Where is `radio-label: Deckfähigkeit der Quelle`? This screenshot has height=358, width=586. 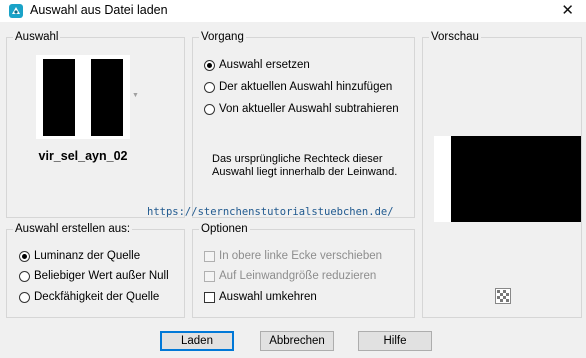 radio-label: Deckfähigkeit der Quelle is located at coordinates (97, 297).